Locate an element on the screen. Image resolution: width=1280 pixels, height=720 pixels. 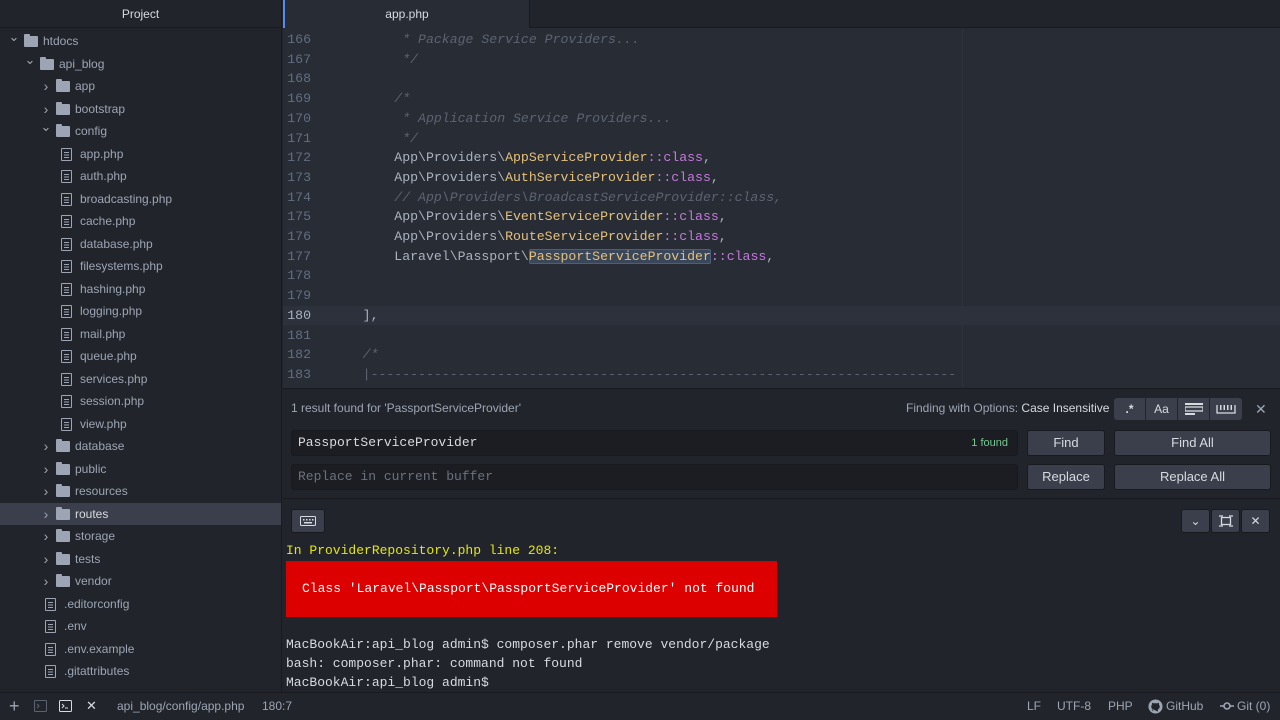
github-panel-button: GitHub is located at coordinates (1184, 706).